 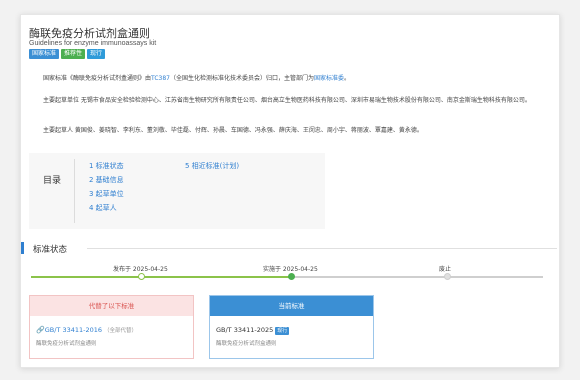 What do you see at coordinates (291, 327) in the screenshot?
I see `current-standard-panel: 当前标准 GB/T 33411-2025 现行 酶联免疫分析试剂盒通则` at bounding box center [291, 327].